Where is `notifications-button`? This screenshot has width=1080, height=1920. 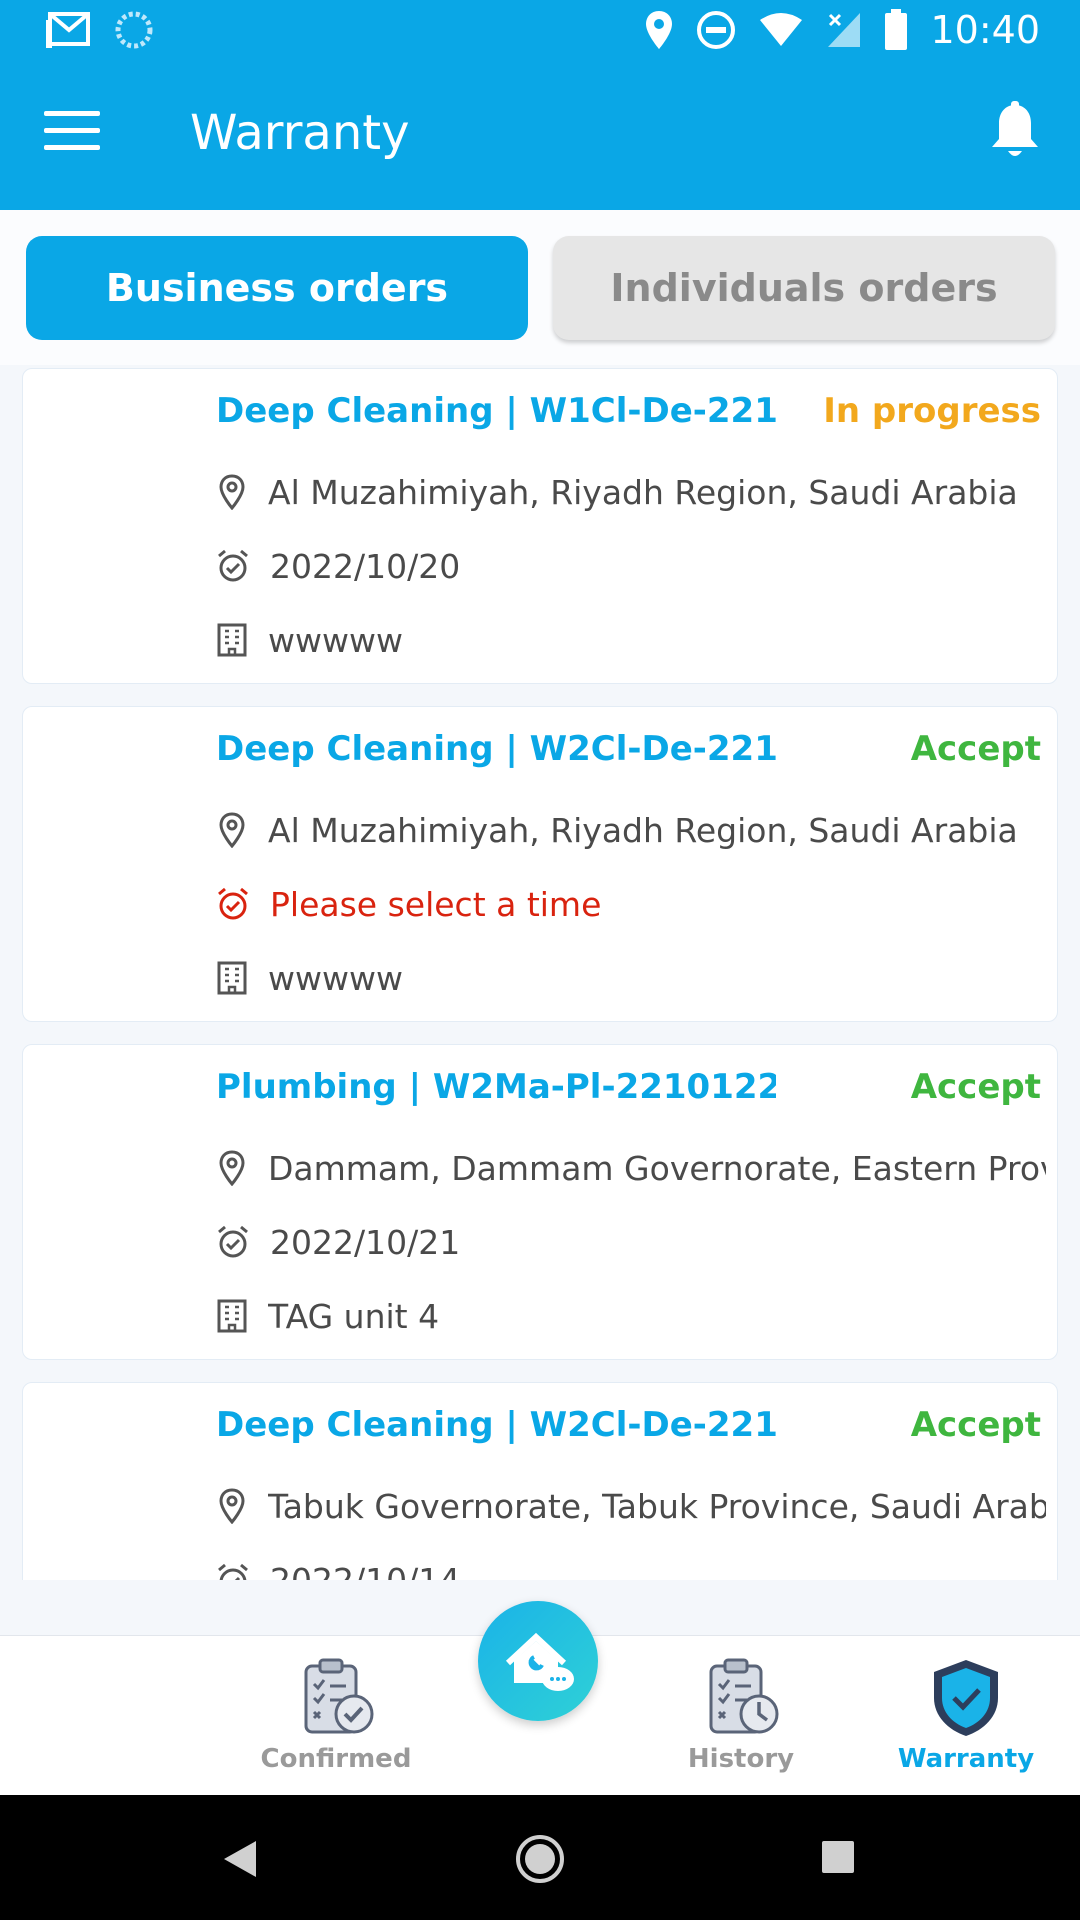 notifications-button is located at coordinates (1015, 131).